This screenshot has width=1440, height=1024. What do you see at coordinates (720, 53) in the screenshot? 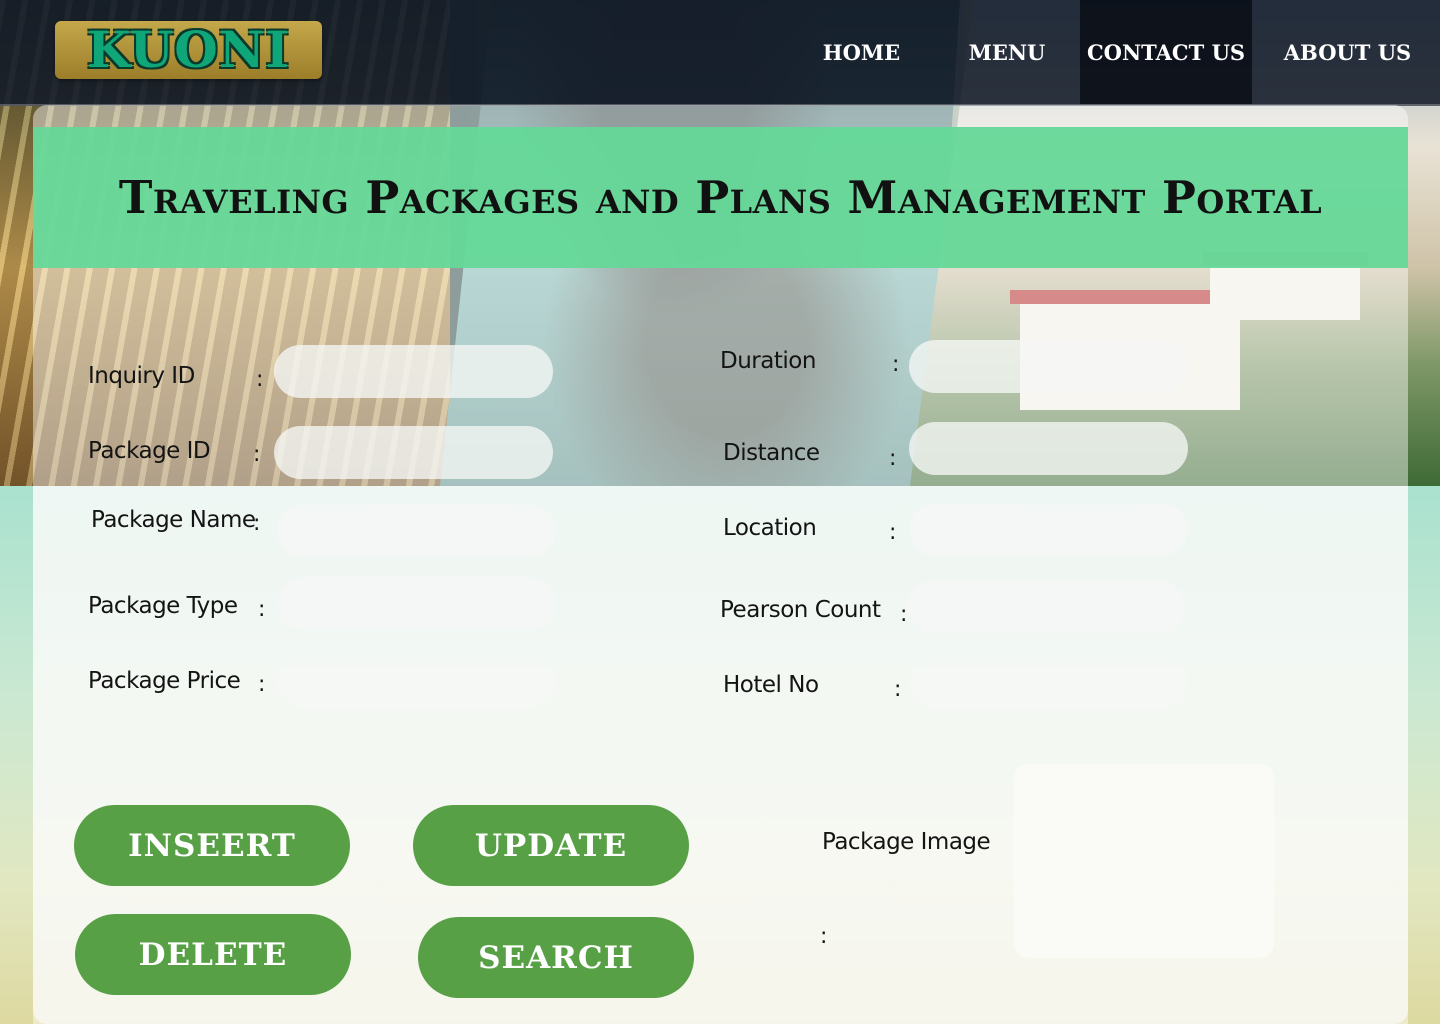
I see `top-navbar: KUONI HOME MENU CONTACT US ABOUT US` at bounding box center [720, 53].